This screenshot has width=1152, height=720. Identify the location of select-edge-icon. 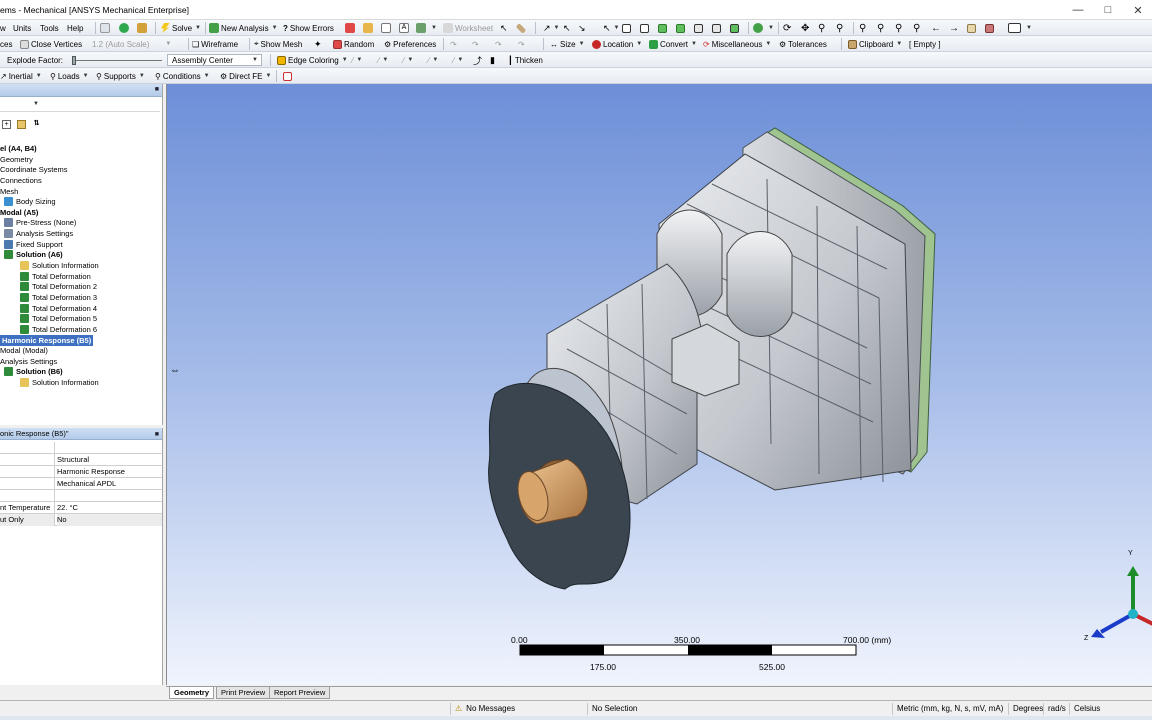
(645, 28).